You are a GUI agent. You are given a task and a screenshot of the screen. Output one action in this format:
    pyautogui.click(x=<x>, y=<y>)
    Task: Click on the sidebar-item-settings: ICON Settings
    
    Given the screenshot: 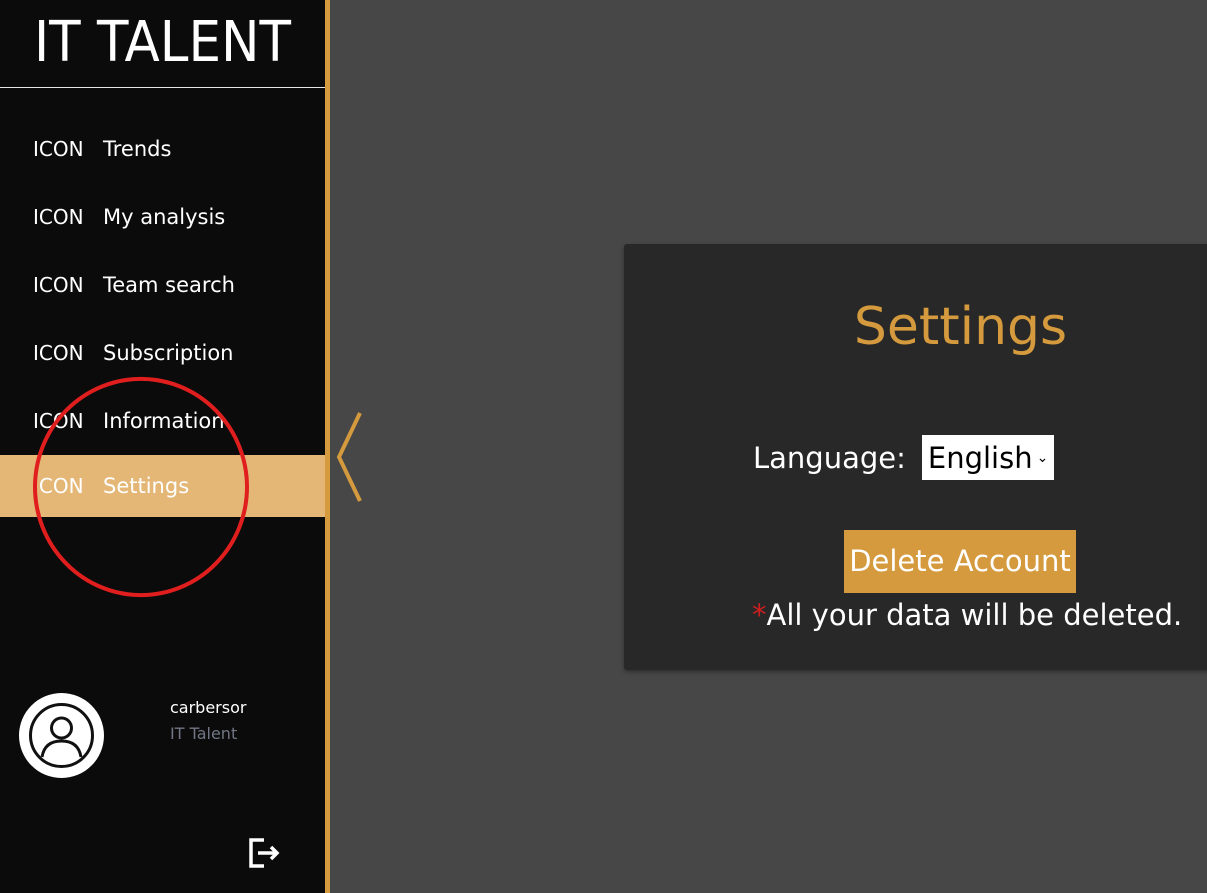 What is the action you would take?
    pyautogui.click(x=162, y=486)
    